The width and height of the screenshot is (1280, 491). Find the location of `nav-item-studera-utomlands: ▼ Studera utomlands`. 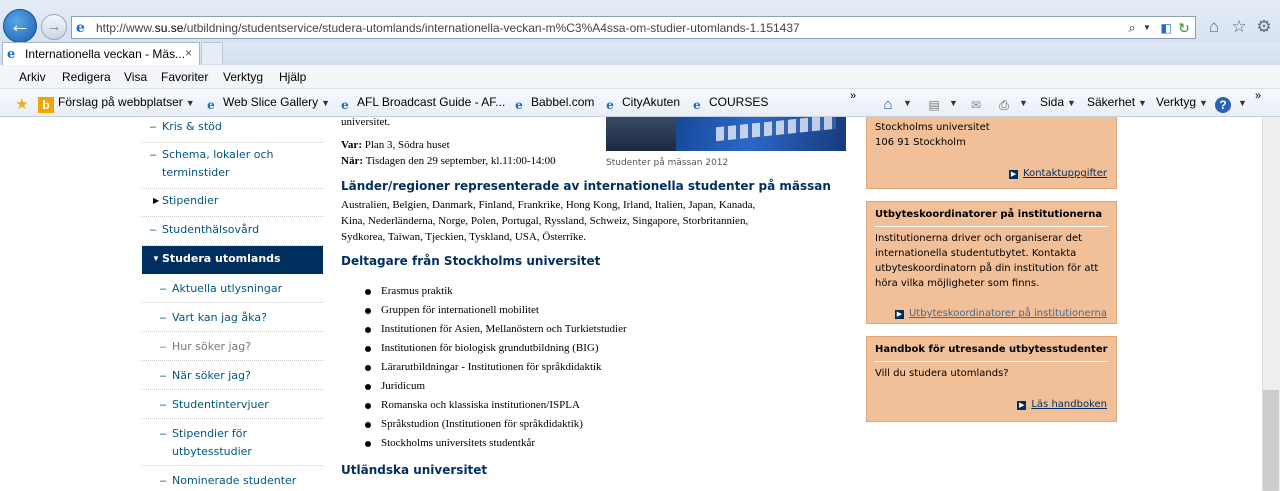

nav-item-studera-utomlands: ▼ Studera utomlands is located at coordinates (232, 260).